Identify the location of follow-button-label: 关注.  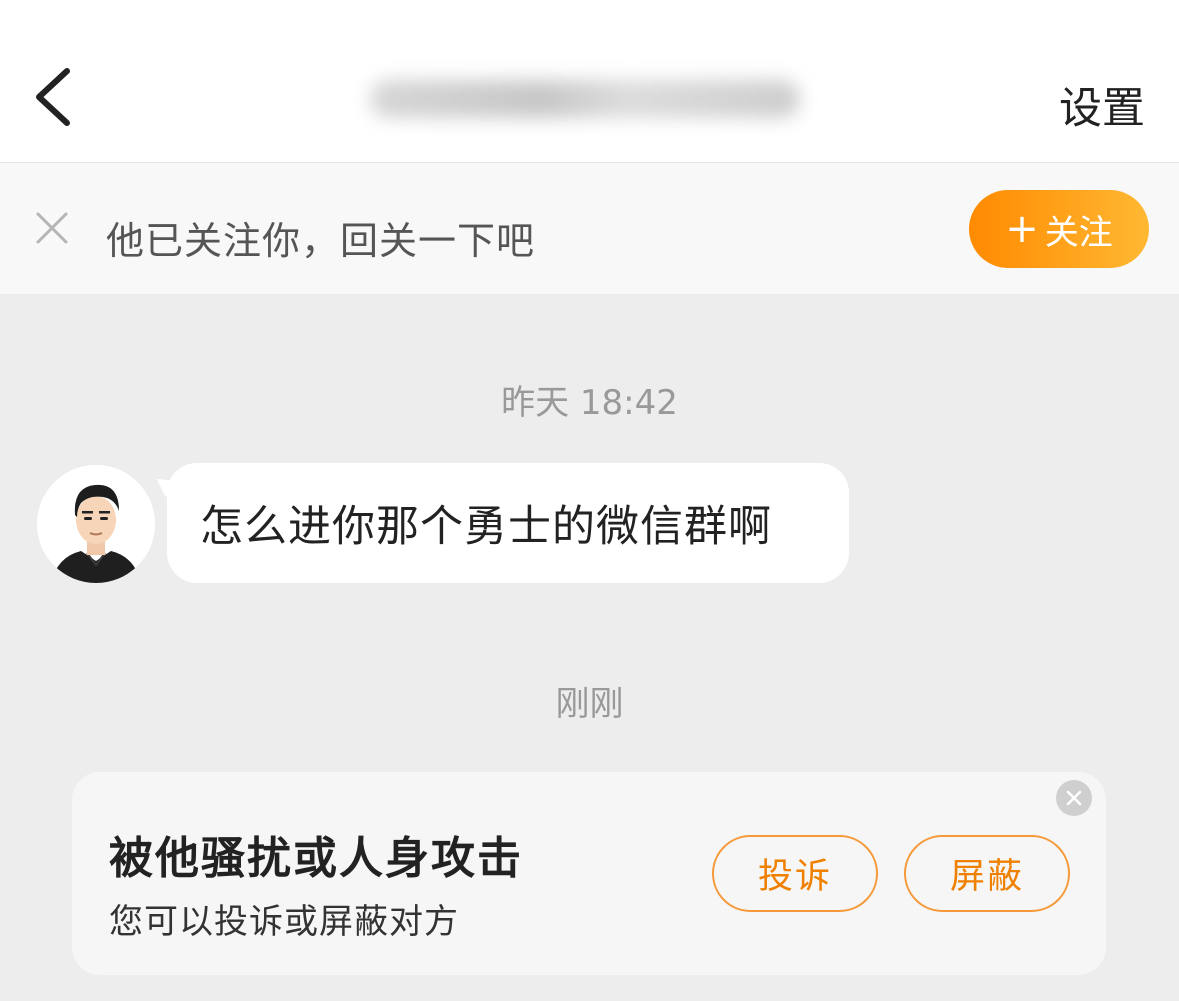
(1078, 232).